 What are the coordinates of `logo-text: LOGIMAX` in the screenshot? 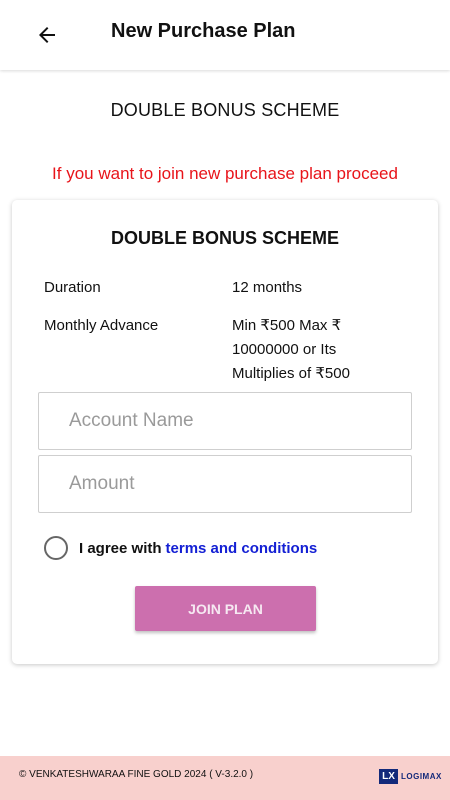 It's located at (421, 776).